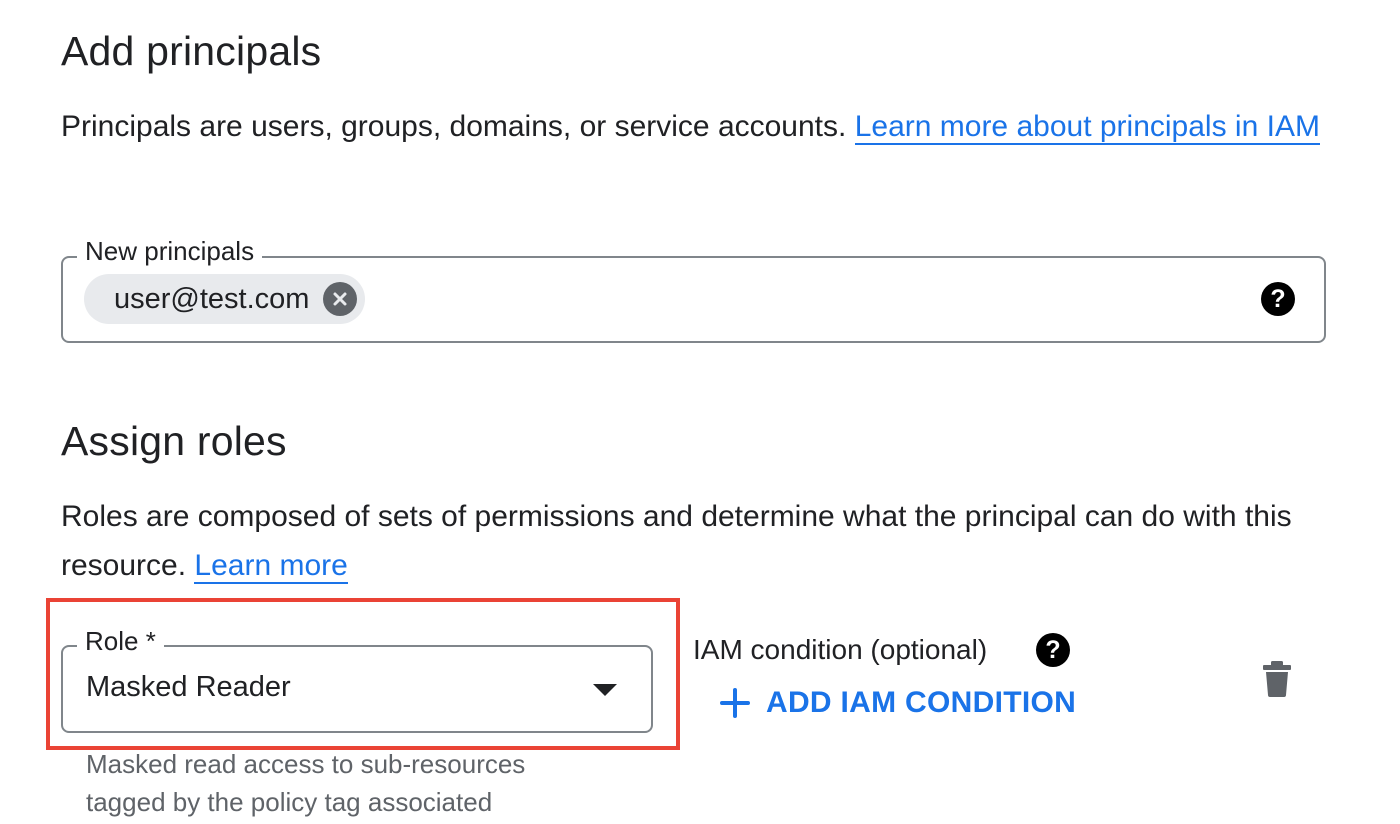 This screenshot has width=1400, height=824. I want to click on assign-roles-heading: Assign roles, so click(174, 441).